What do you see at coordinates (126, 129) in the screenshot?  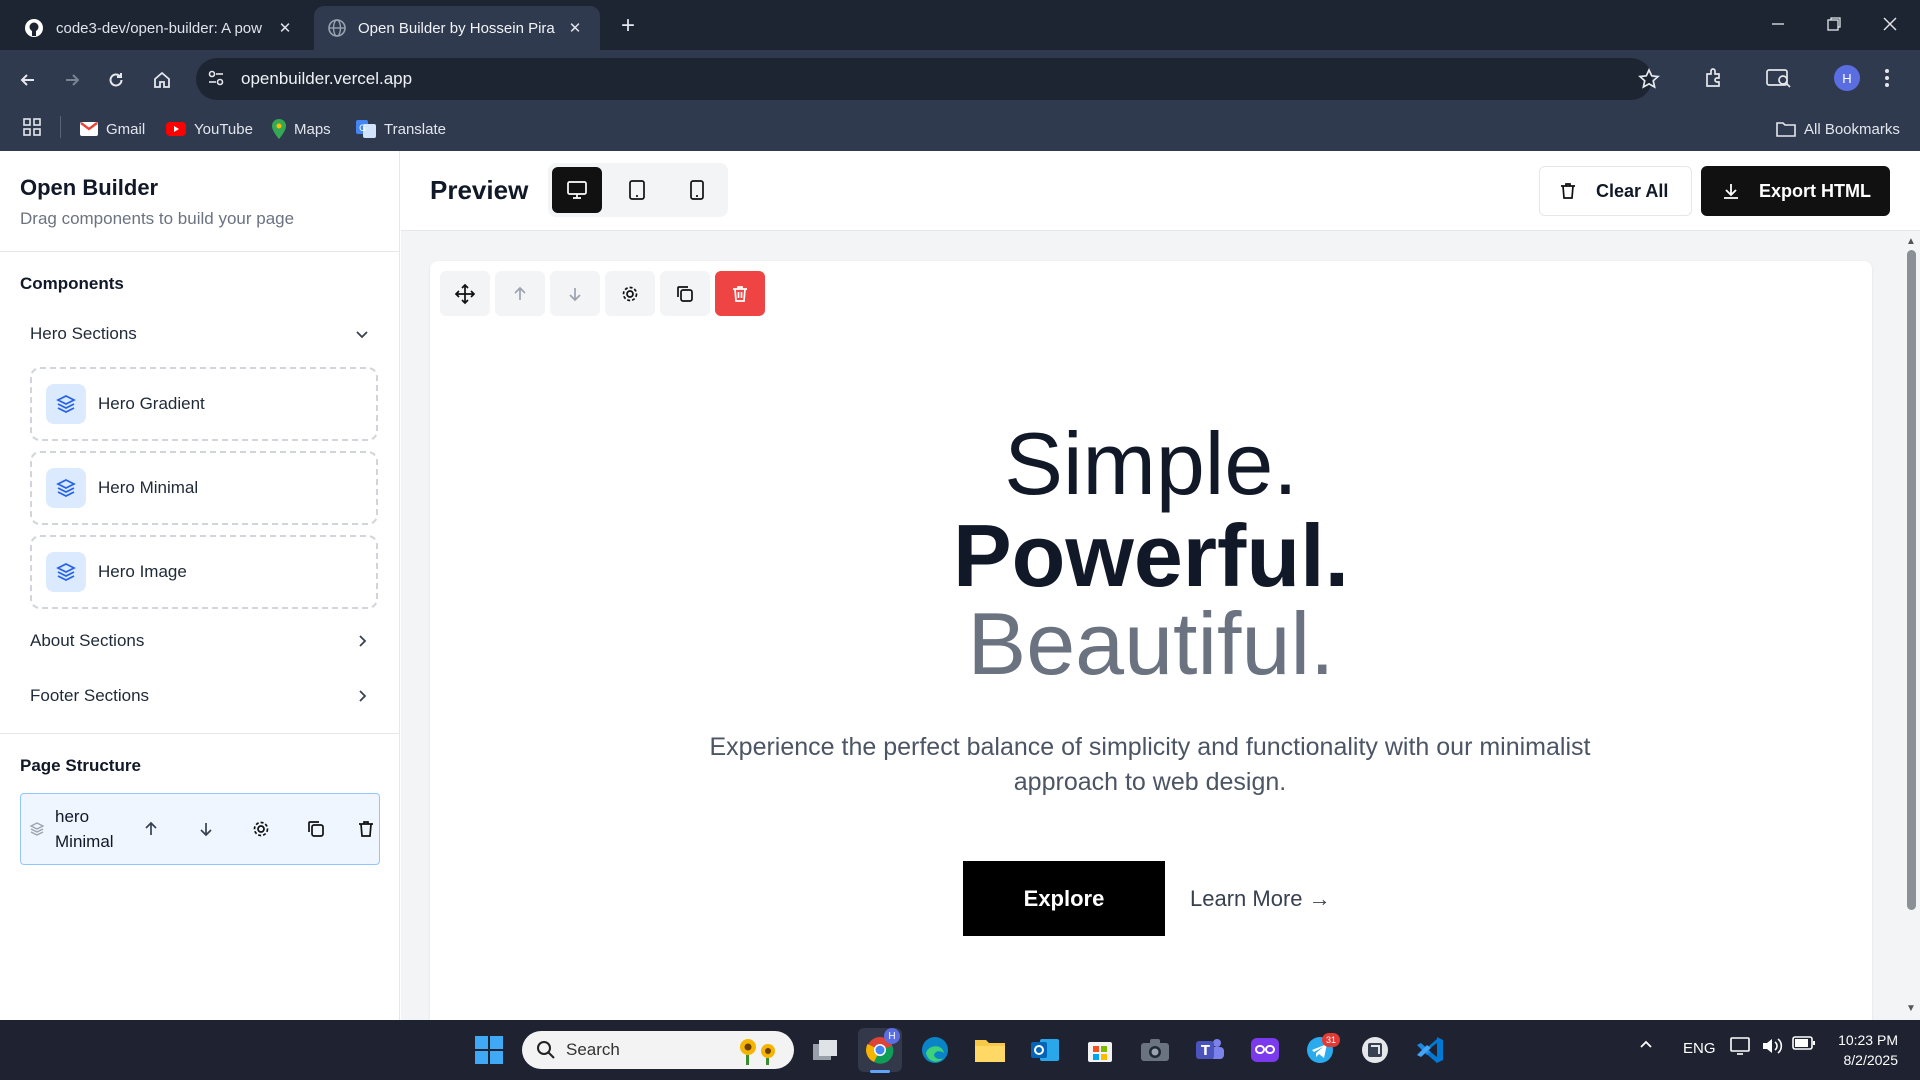 I see `bookmark-label: Gmail` at bounding box center [126, 129].